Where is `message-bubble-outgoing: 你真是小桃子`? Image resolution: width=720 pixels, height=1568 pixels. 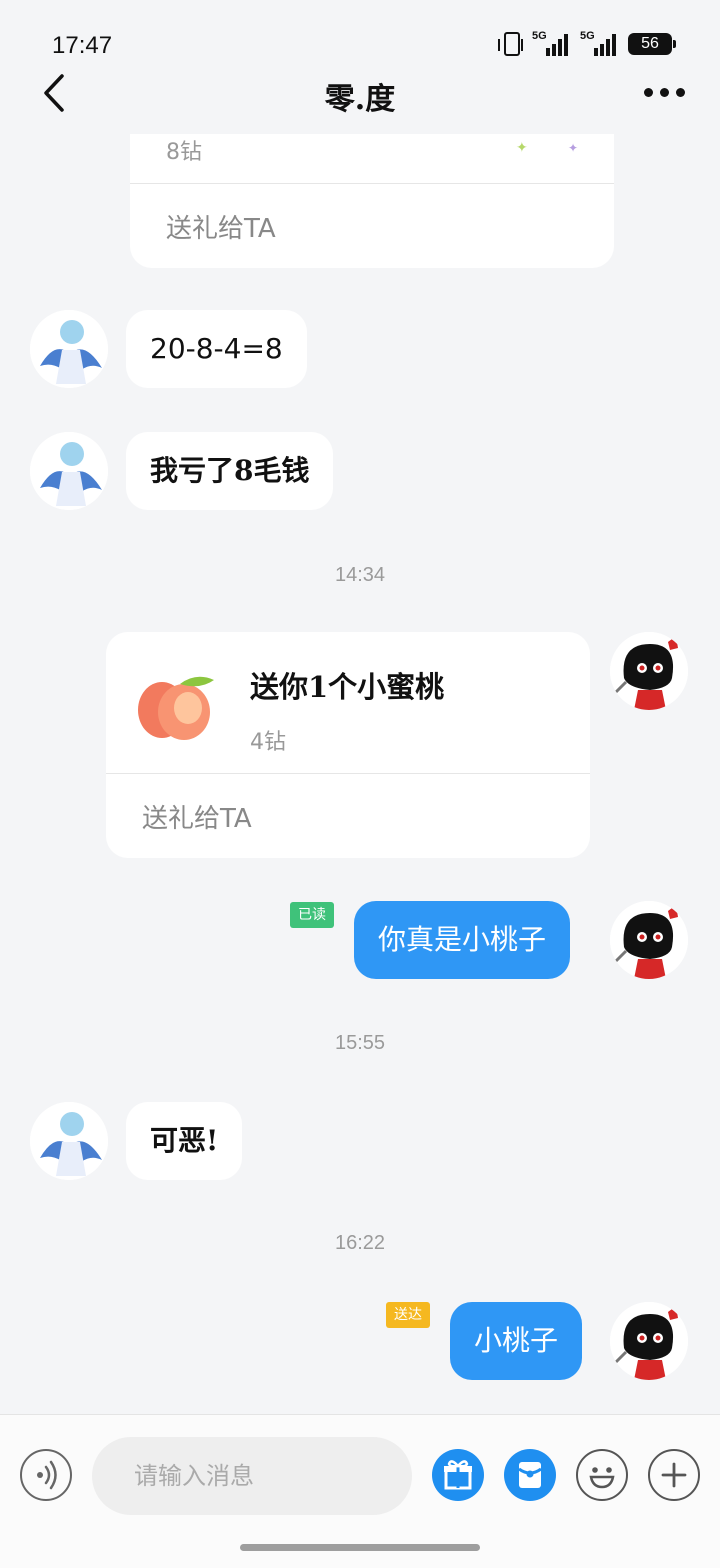 message-bubble-outgoing: 你真是小桃子 is located at coordinates (462, 940).